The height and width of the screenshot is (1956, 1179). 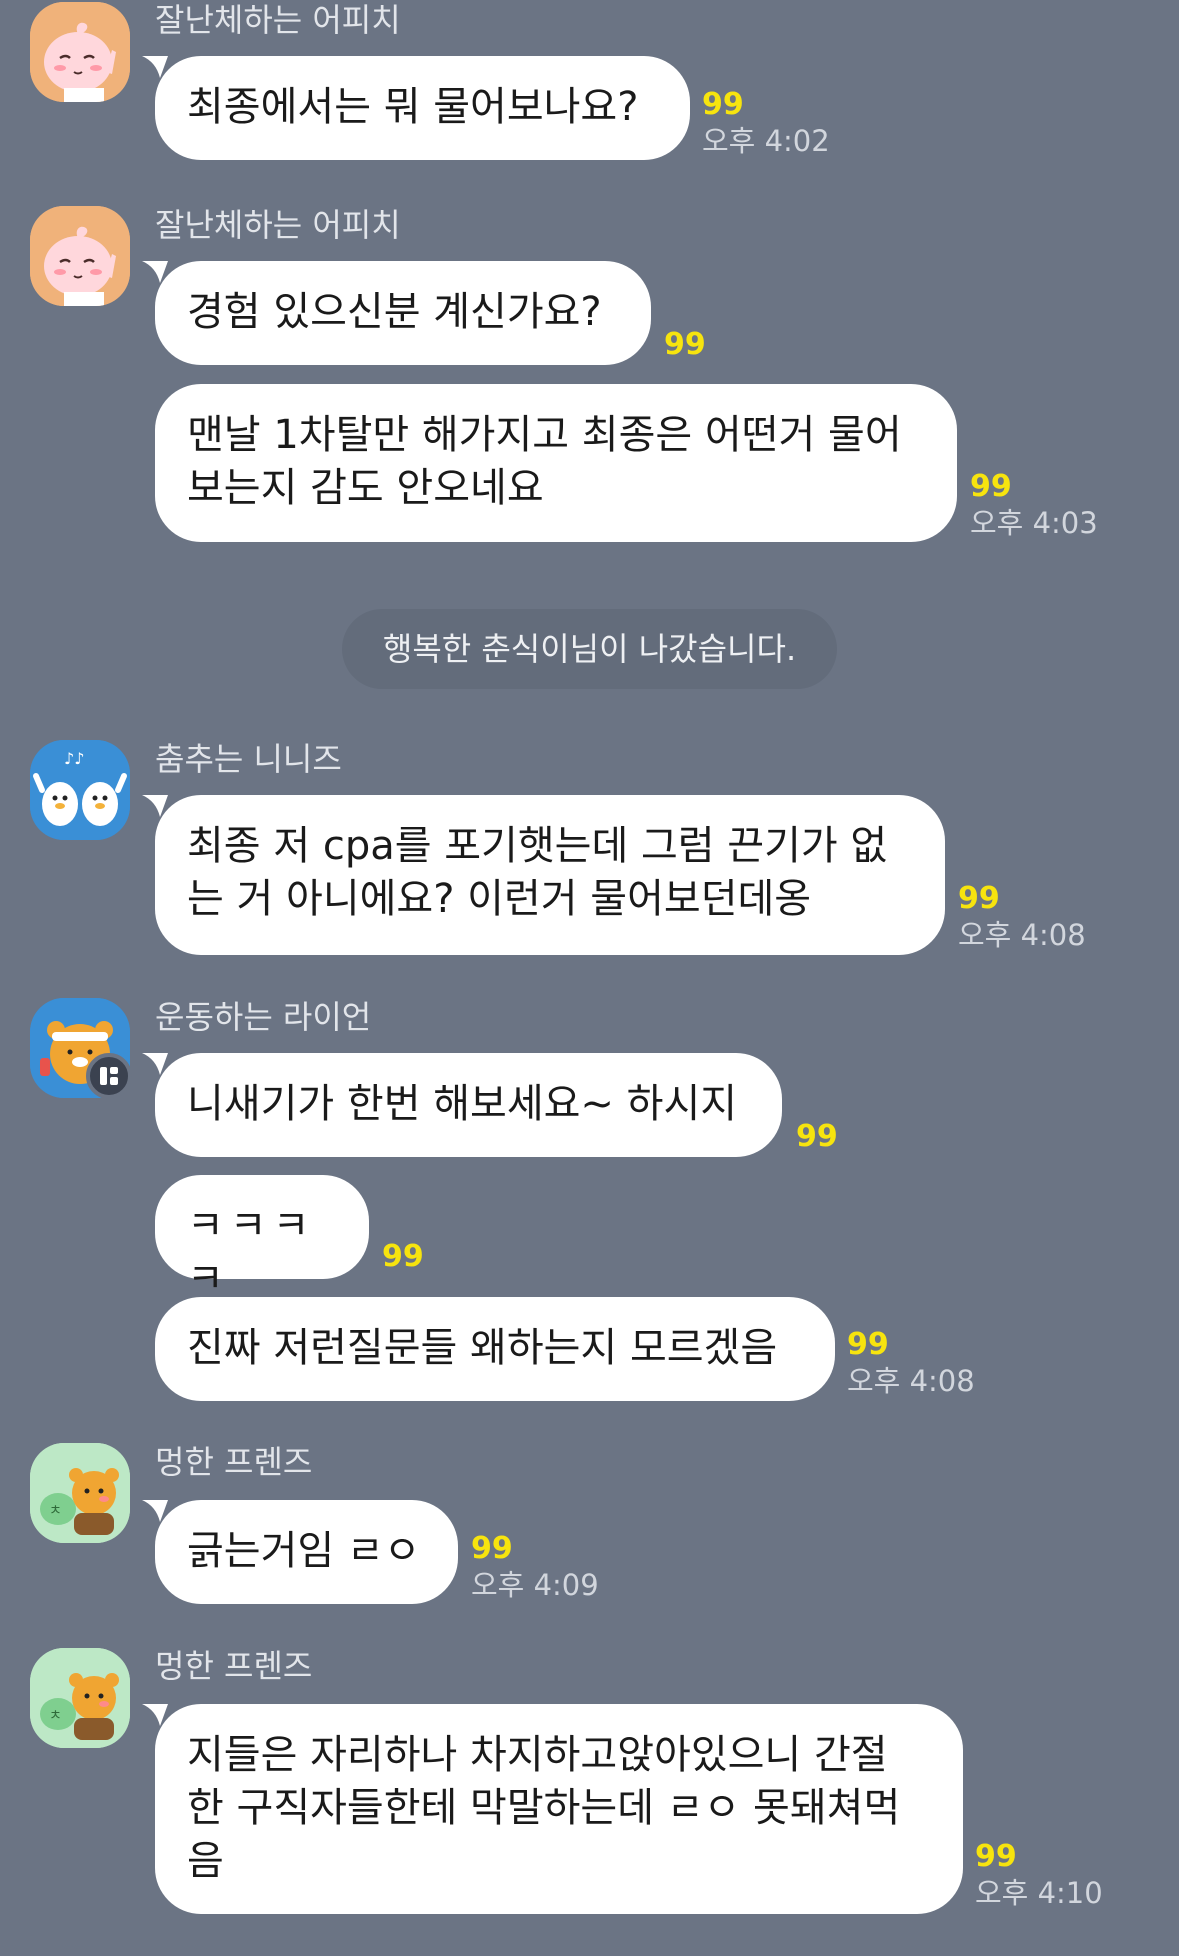 I want to click on message-bubble: 최종에서는 뭐 물어보나요?, so click(x=422, y=108).